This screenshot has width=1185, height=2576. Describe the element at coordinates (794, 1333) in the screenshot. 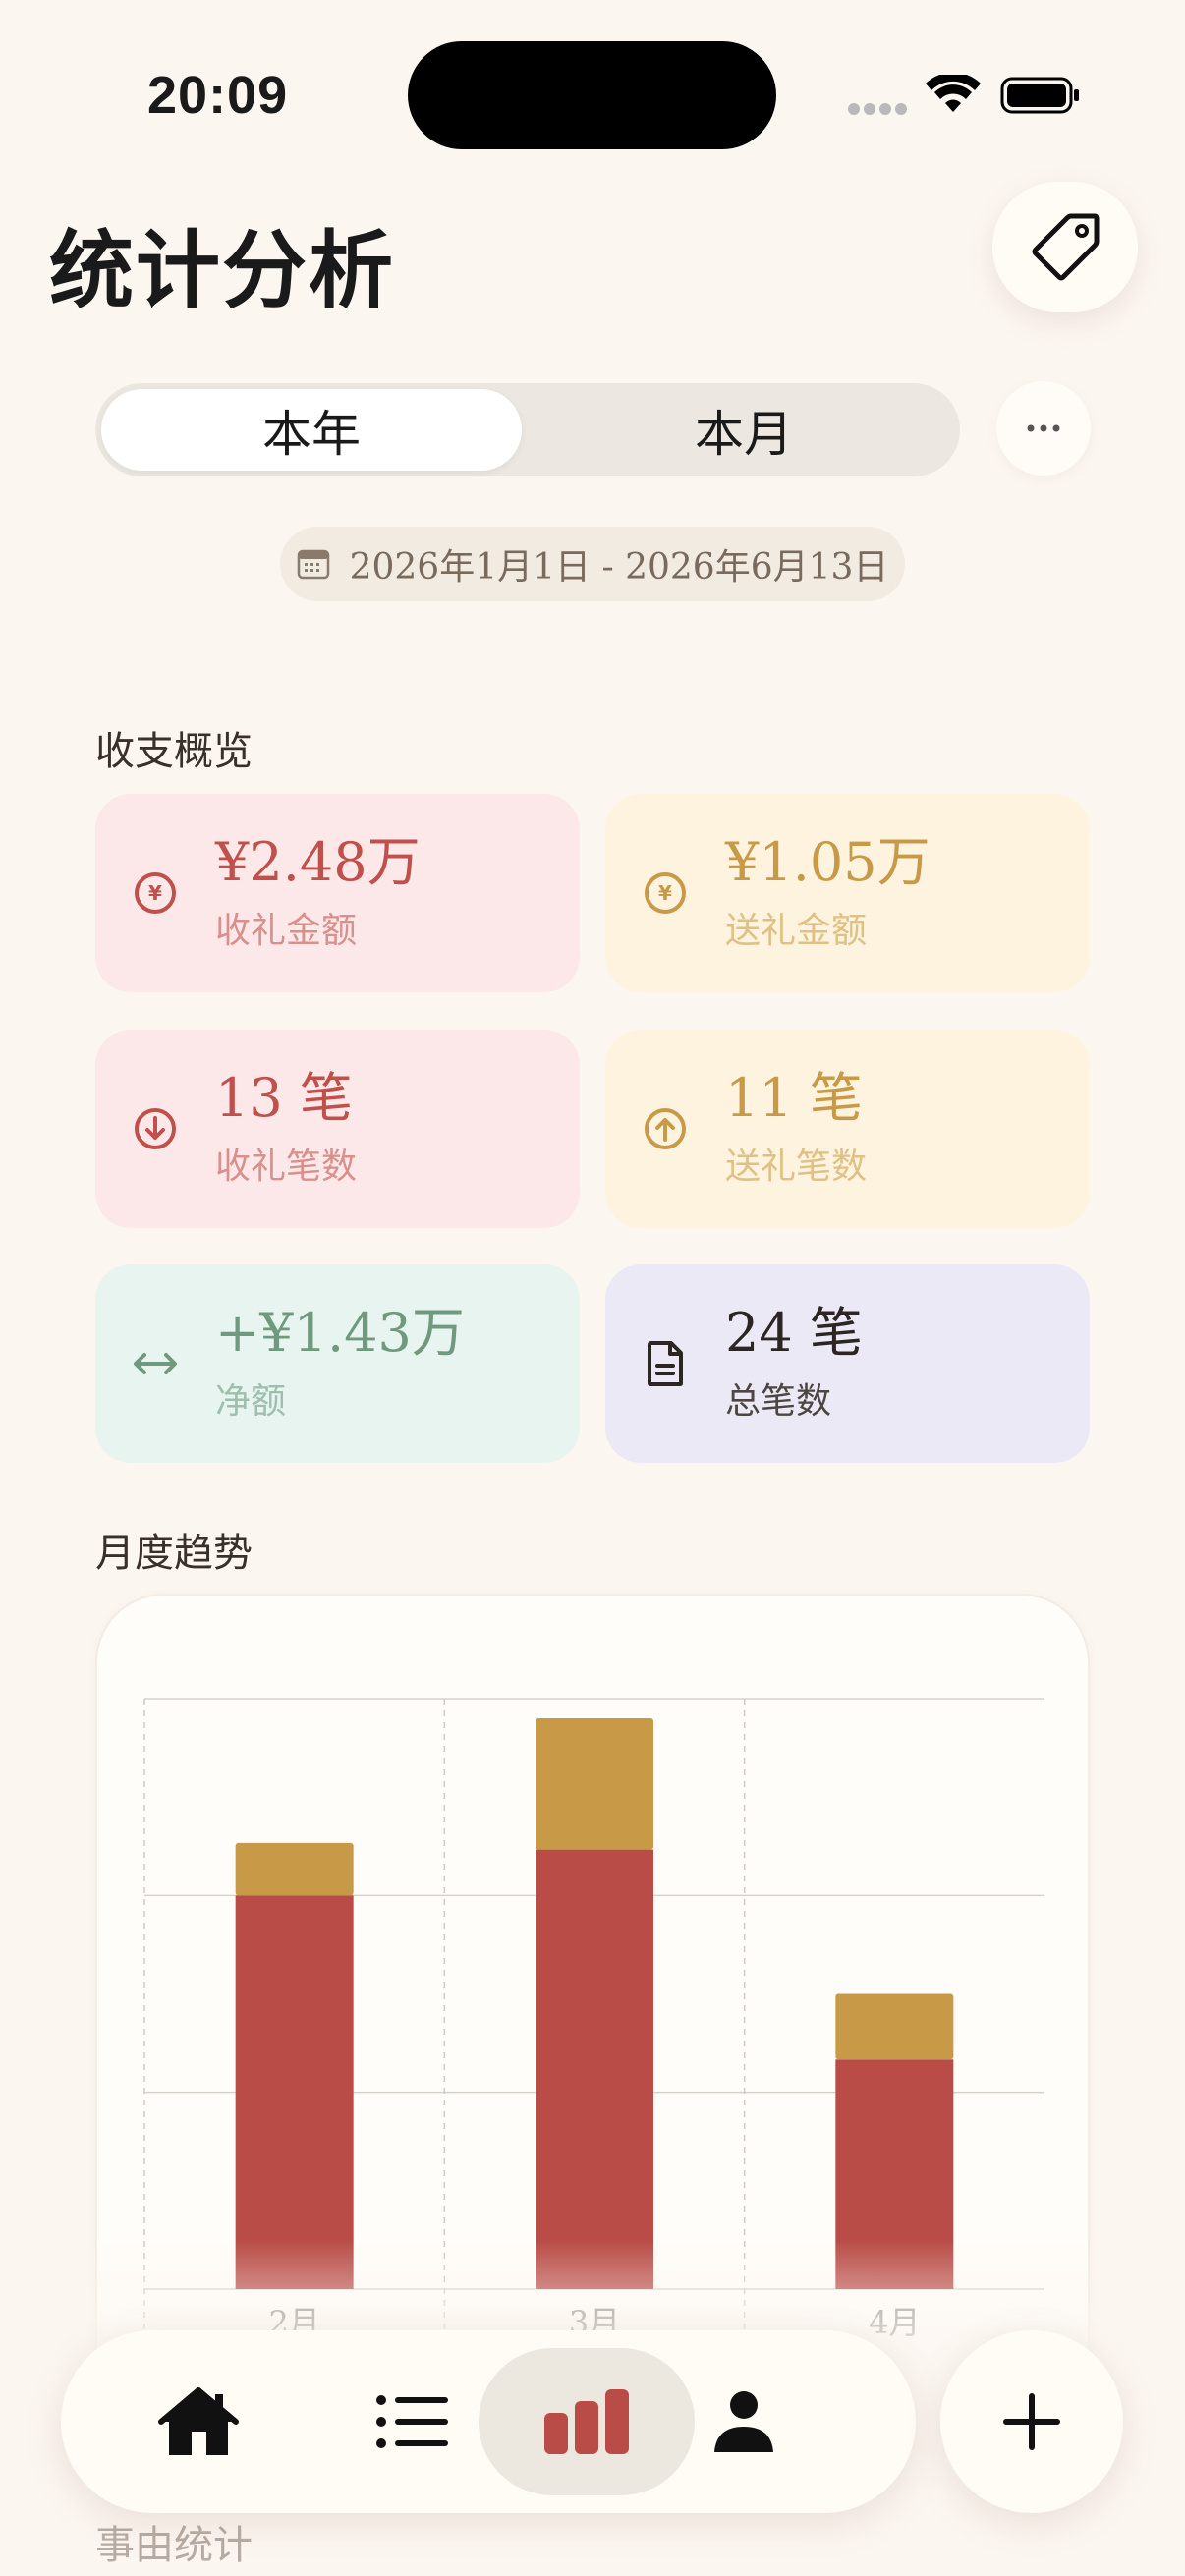

I see `total-count-value: 24 笔` at that location.